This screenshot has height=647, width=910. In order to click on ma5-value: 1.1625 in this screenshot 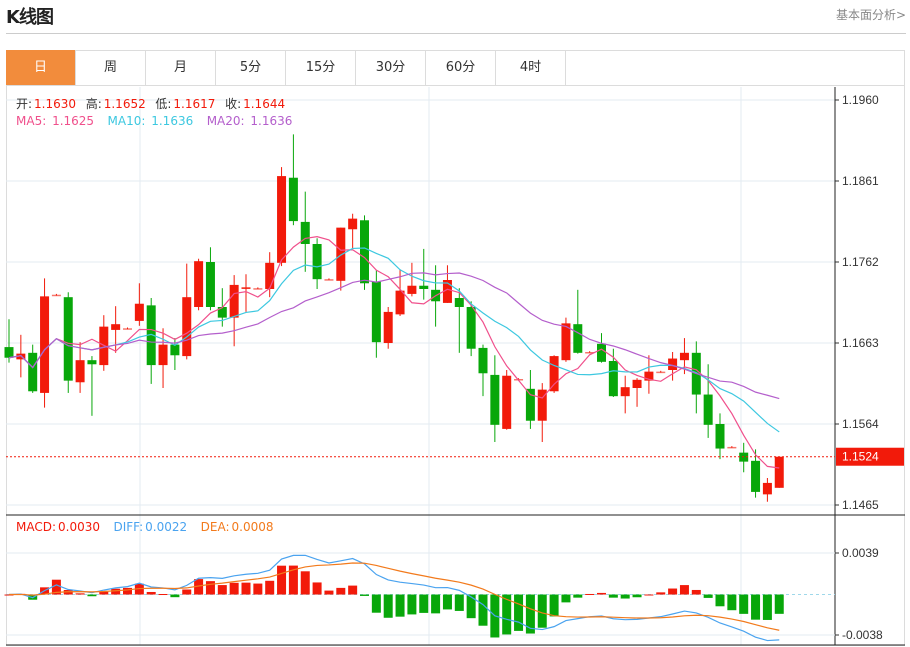, I will do `click(73, 121)`.